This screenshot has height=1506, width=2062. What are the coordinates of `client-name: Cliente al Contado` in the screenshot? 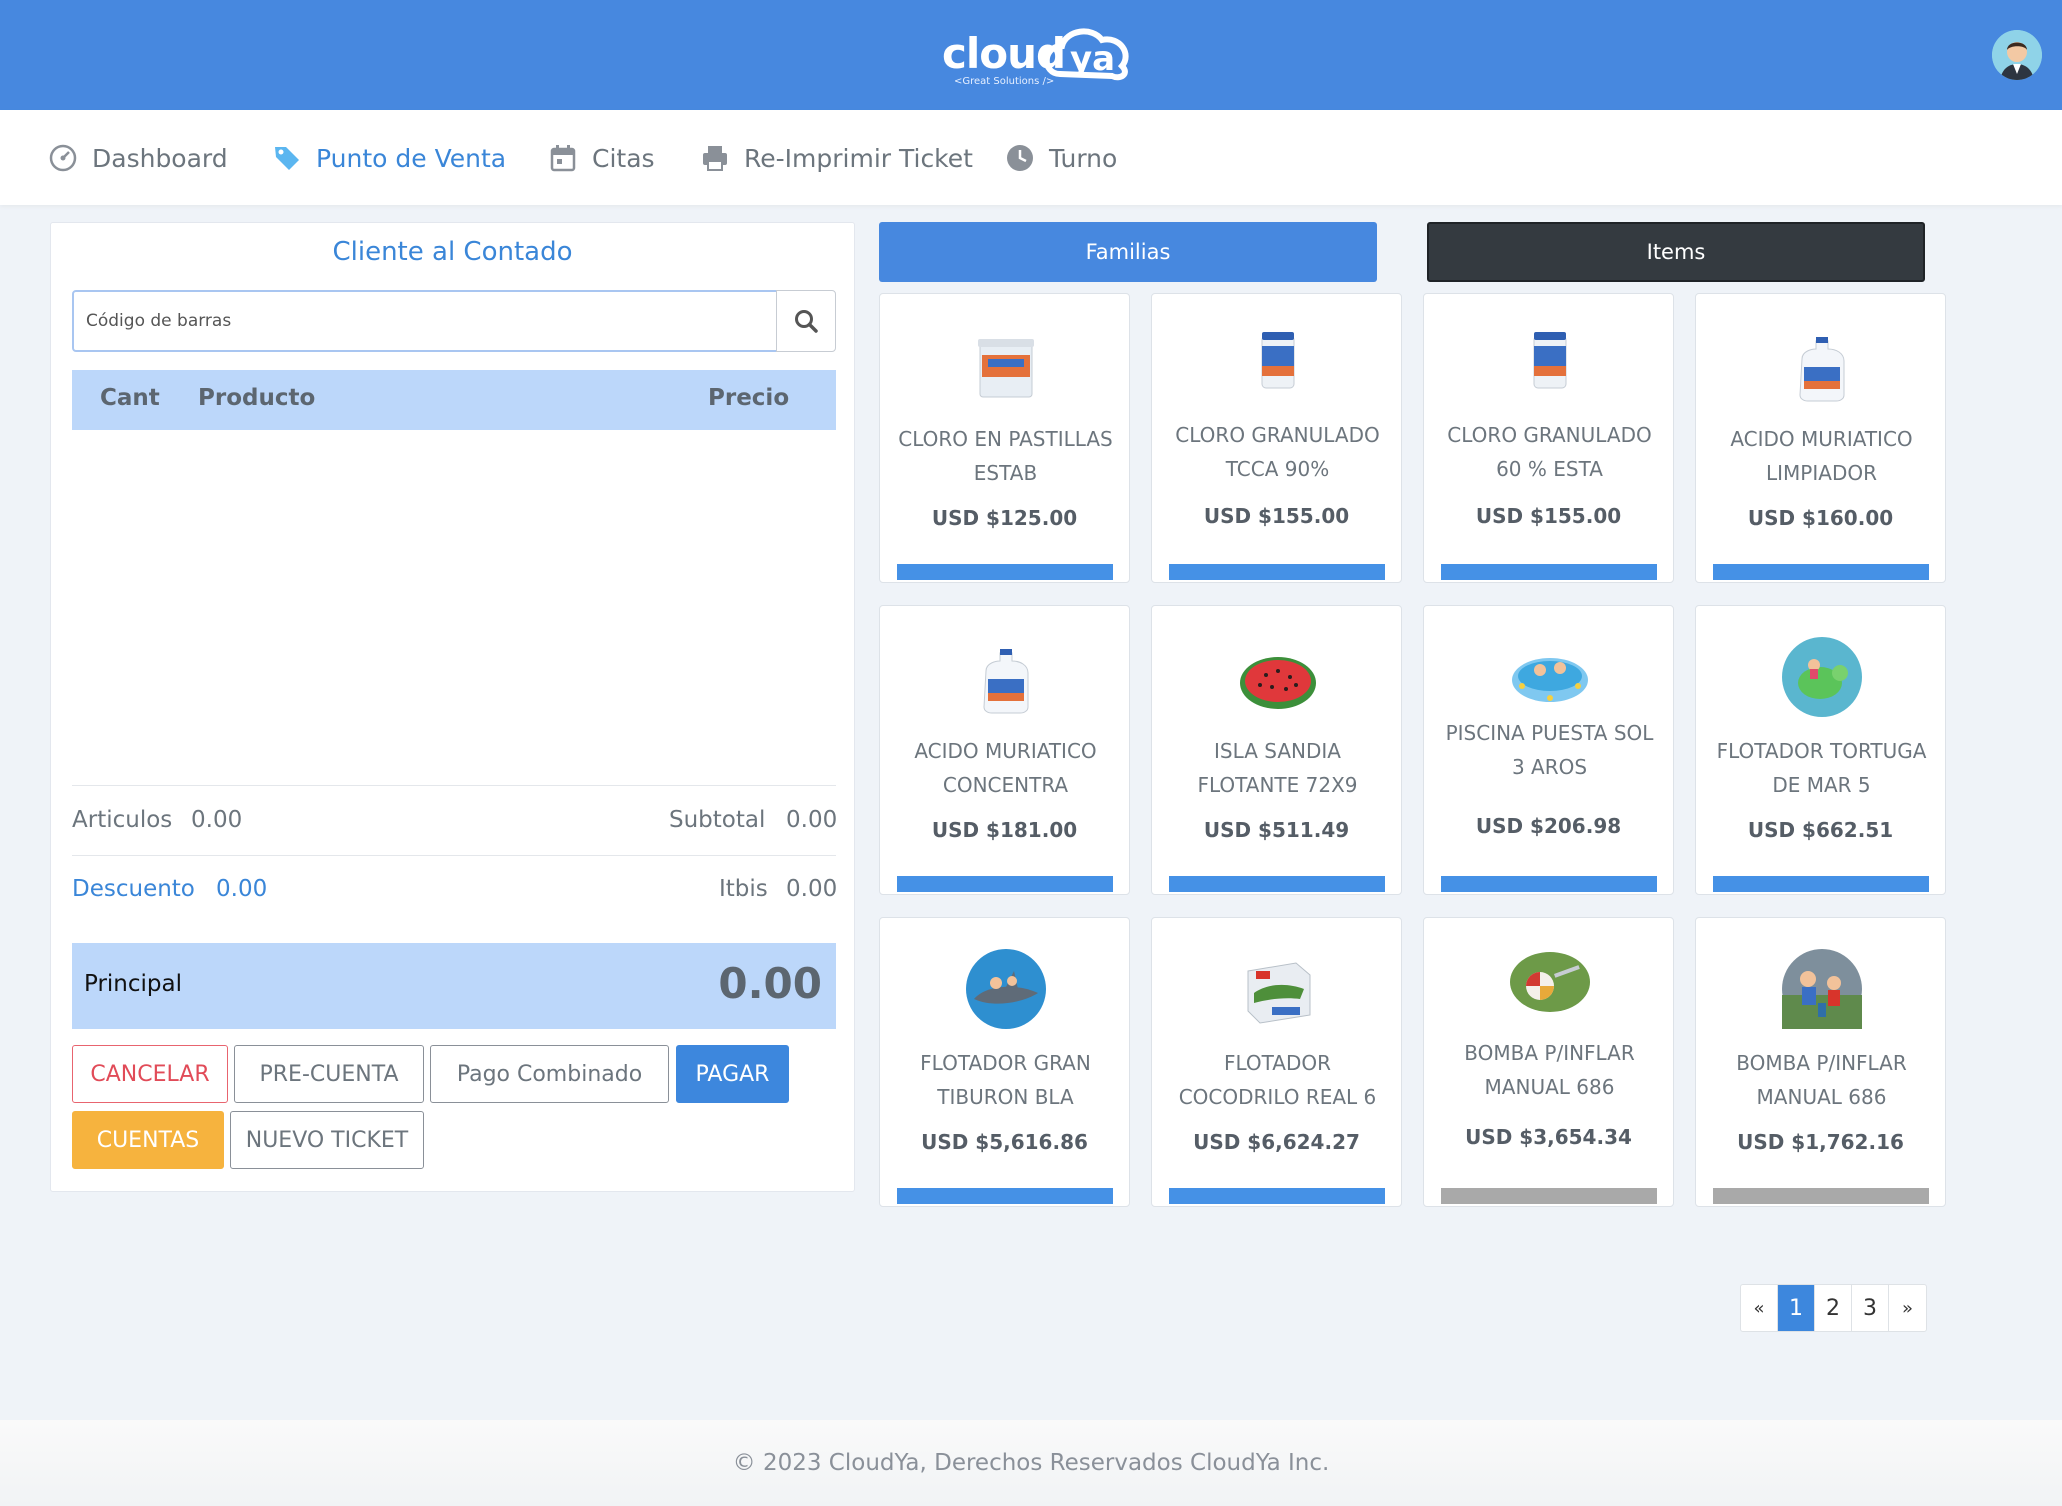 It's located at (452, 252).